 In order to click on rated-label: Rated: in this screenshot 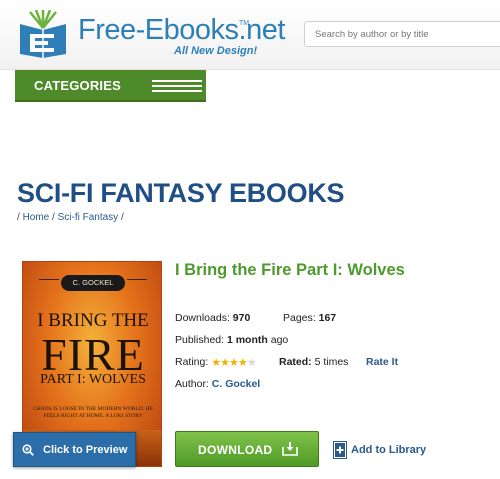, I will do `click(295, 362)`.